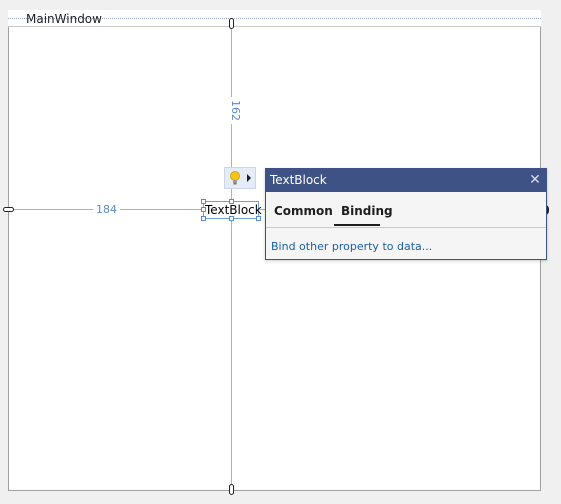 This screenshot has width=561, height=504. I want to click on popup-title: TextBlock, so click(298, 180).